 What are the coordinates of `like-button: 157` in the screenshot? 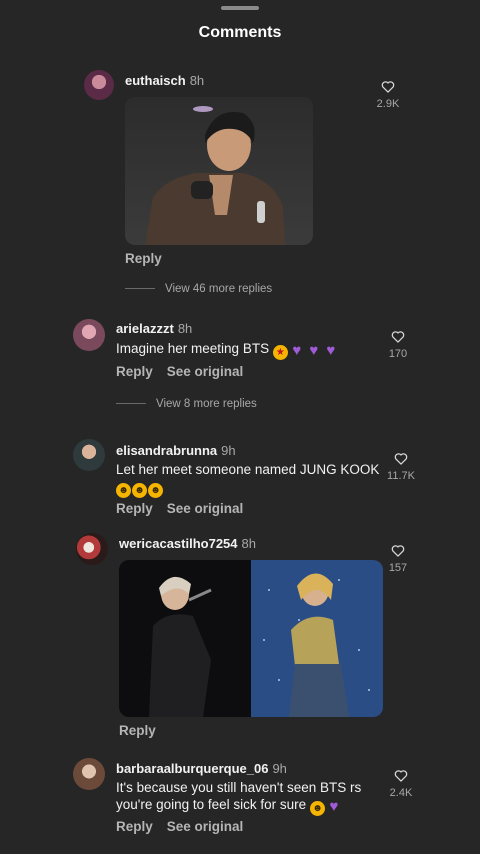 It's located at (398, 559).